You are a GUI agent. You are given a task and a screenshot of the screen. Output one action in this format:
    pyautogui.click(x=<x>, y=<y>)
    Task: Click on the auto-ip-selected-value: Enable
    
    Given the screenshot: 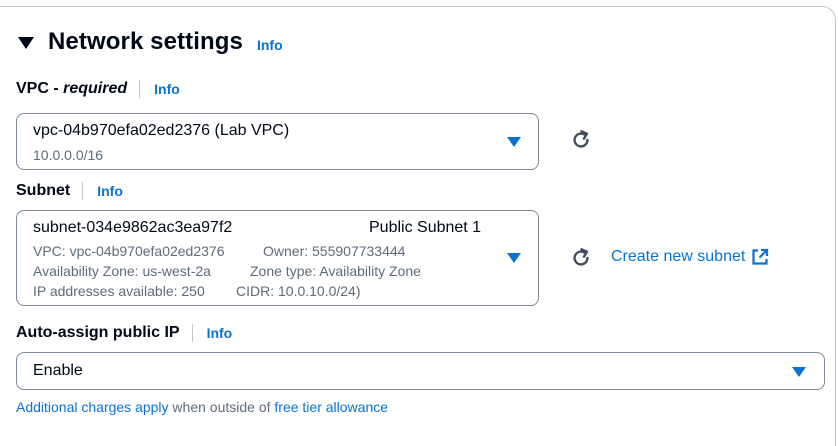 What is the action you would take?
    pyautogui.click(x=58, y=370)
    